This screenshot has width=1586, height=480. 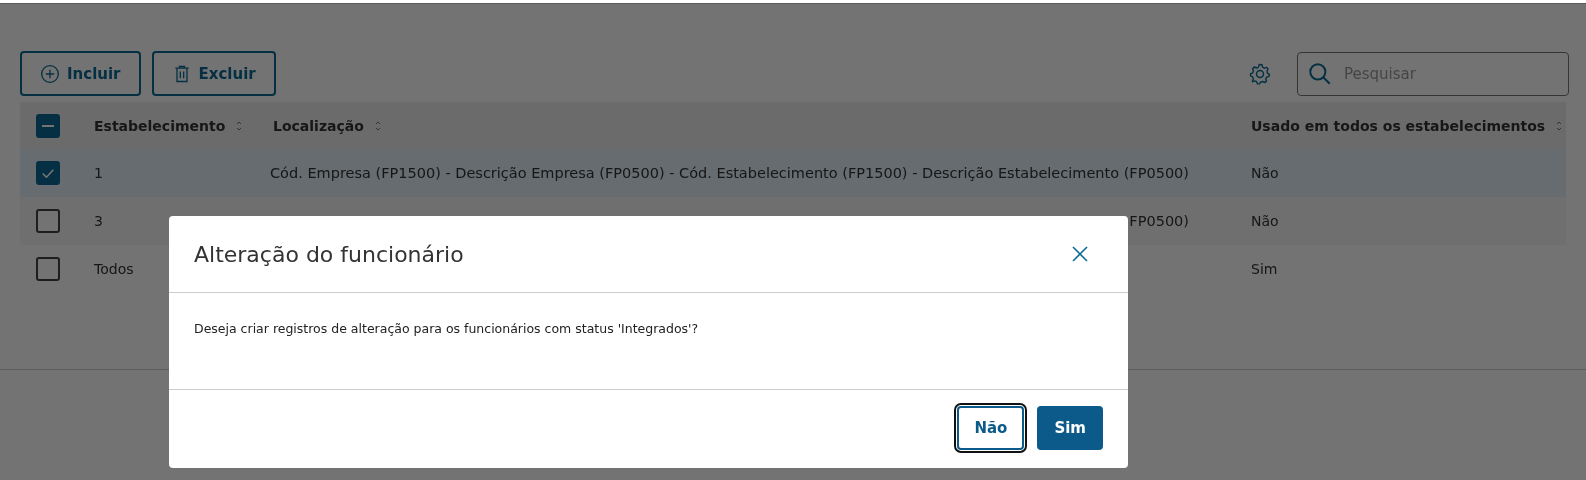 What do you see at coordinates (329, 254) in the screenshot?
I see `dialog-title: Alteração do funcionário` at bounding box center [329, 254].